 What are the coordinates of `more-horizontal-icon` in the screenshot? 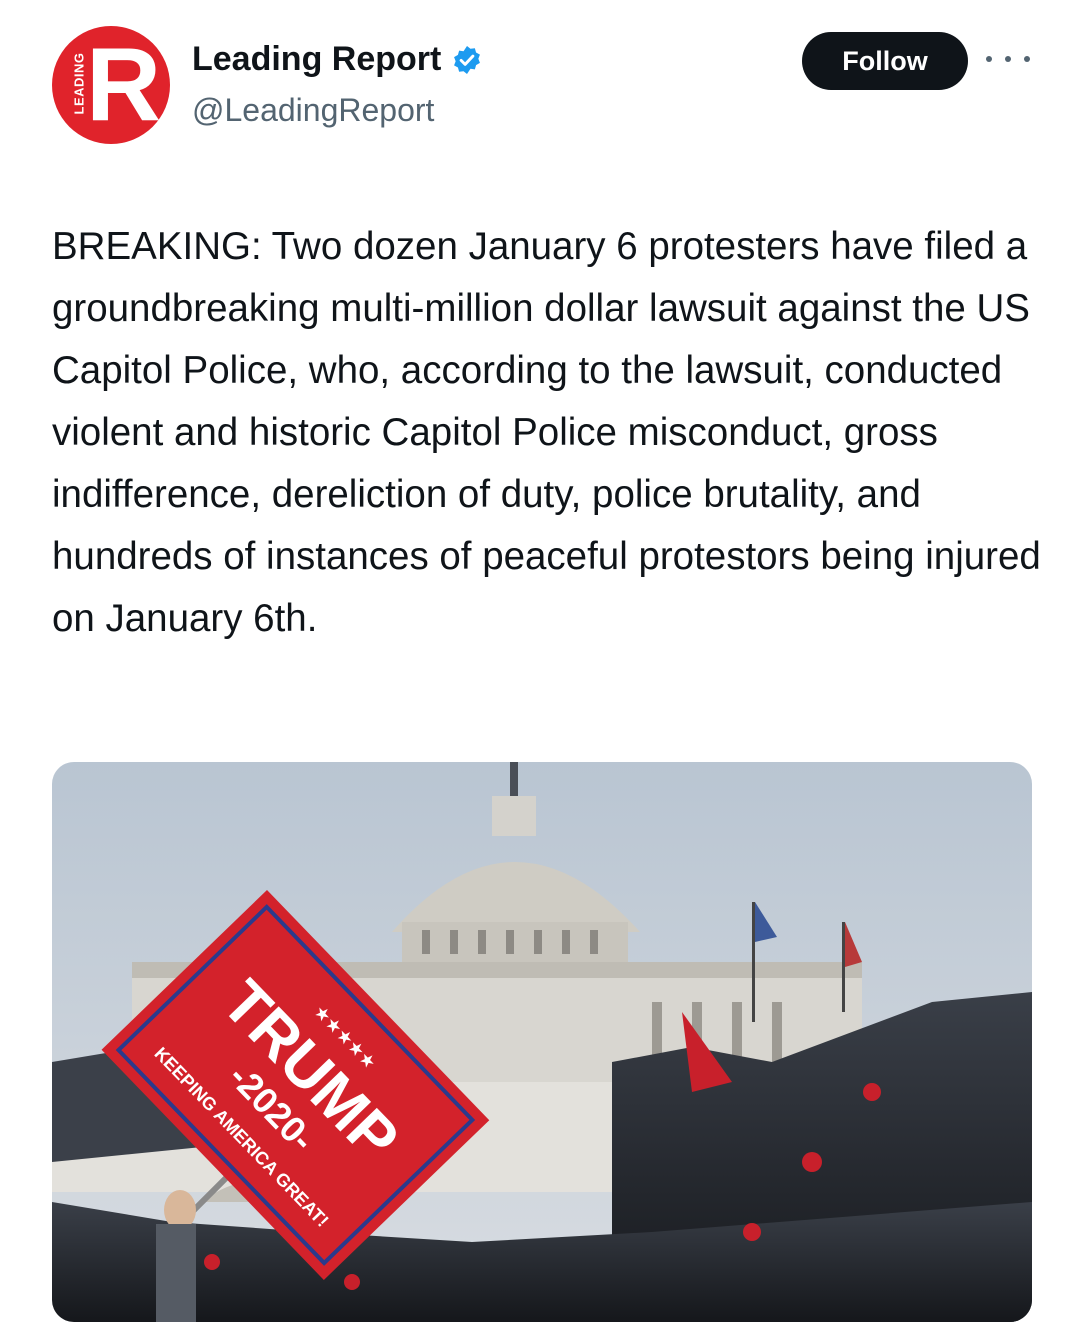 It's located at (1008, 59).